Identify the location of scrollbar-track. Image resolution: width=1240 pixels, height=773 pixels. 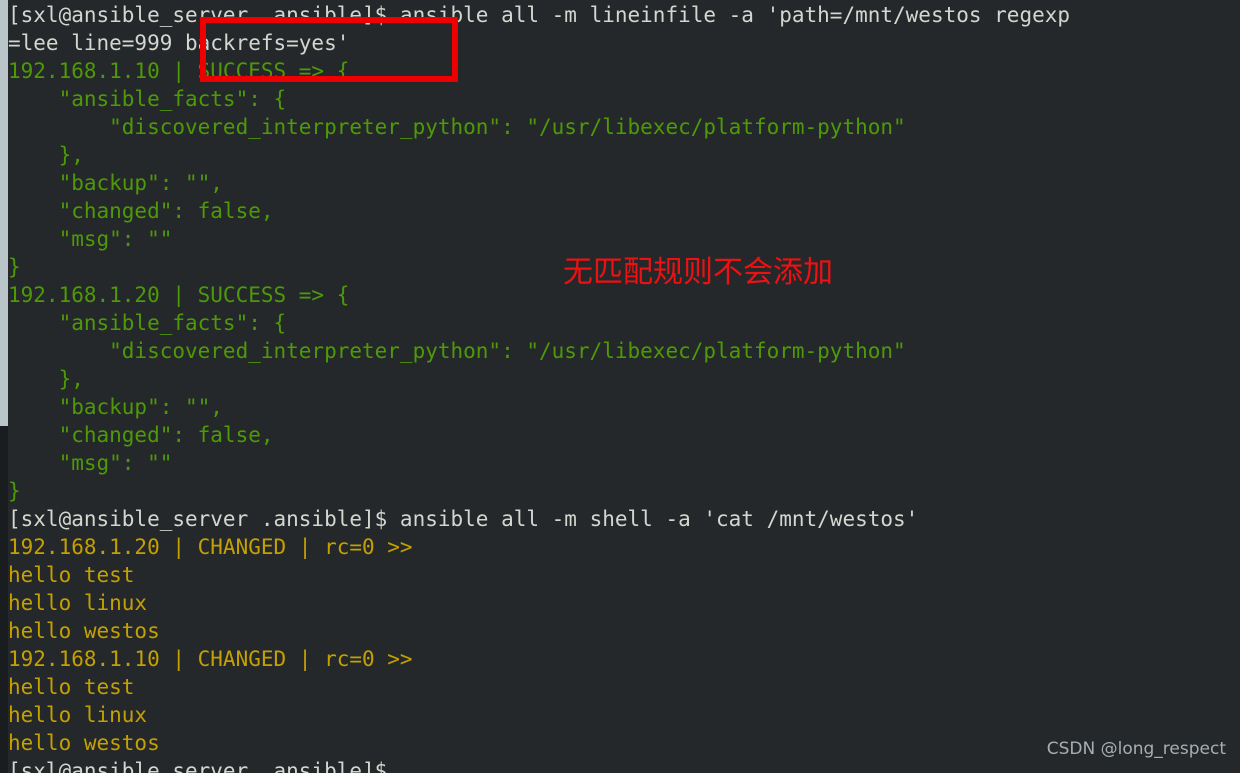
(4, 386).